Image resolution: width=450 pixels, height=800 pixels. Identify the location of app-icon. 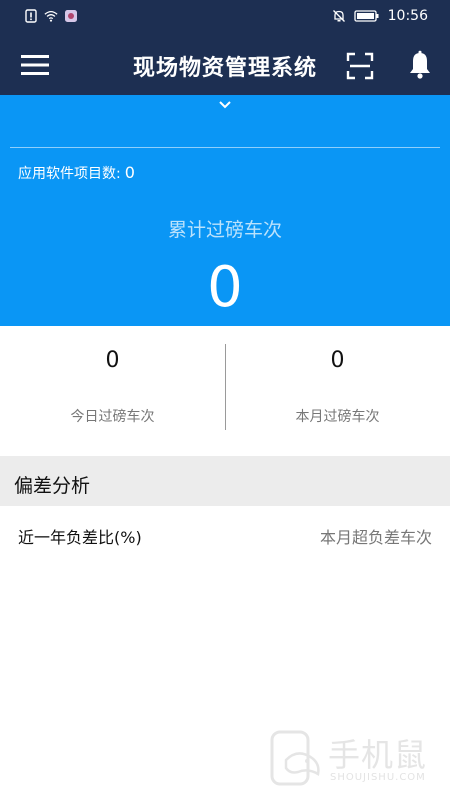
(71, 16).